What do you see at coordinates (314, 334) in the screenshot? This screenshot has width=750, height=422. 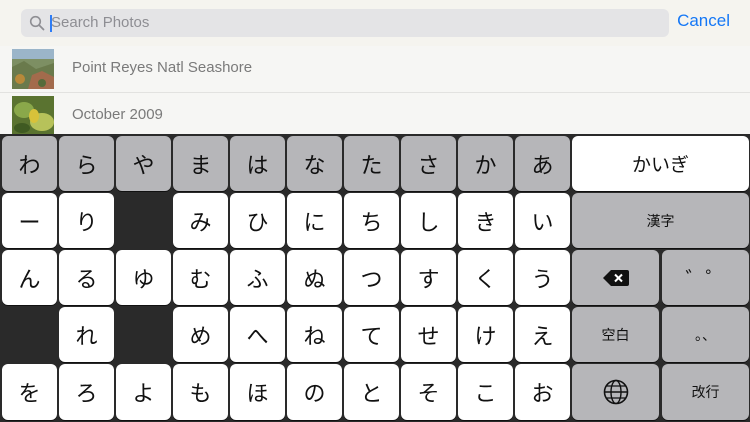 I see `kana-key: ね` at bounding box center [314, 334].